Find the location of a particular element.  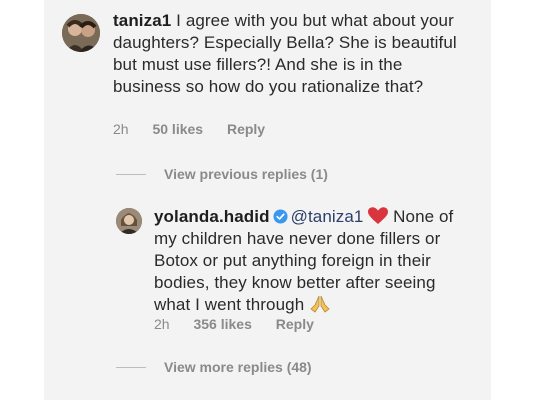

view-more-replies-label: View more replies (48) is located at coordinates (238, 367).